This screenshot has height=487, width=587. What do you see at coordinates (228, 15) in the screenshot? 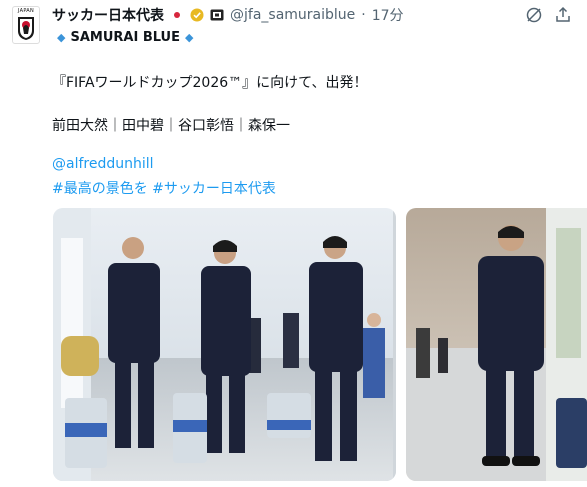
I see `tweet-header: サッカー日本代表 @jfa_samuraiblue · 17分` at bounding box center [228, 15].